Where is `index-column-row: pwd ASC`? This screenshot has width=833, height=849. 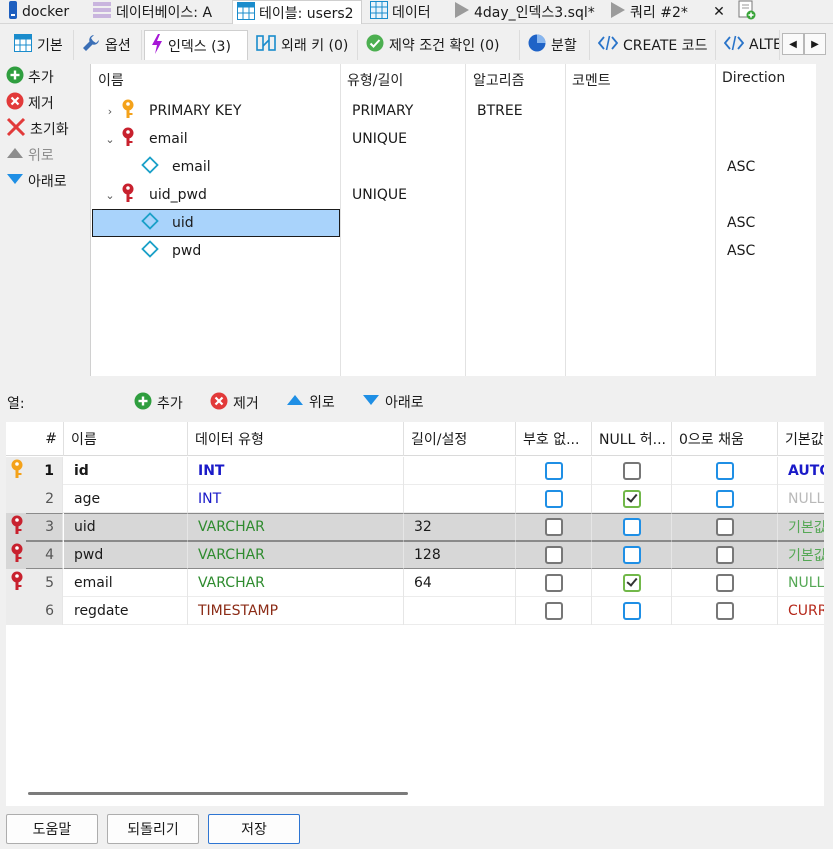
index-column-row: pwd ASC is located at coordinates (453, 251).